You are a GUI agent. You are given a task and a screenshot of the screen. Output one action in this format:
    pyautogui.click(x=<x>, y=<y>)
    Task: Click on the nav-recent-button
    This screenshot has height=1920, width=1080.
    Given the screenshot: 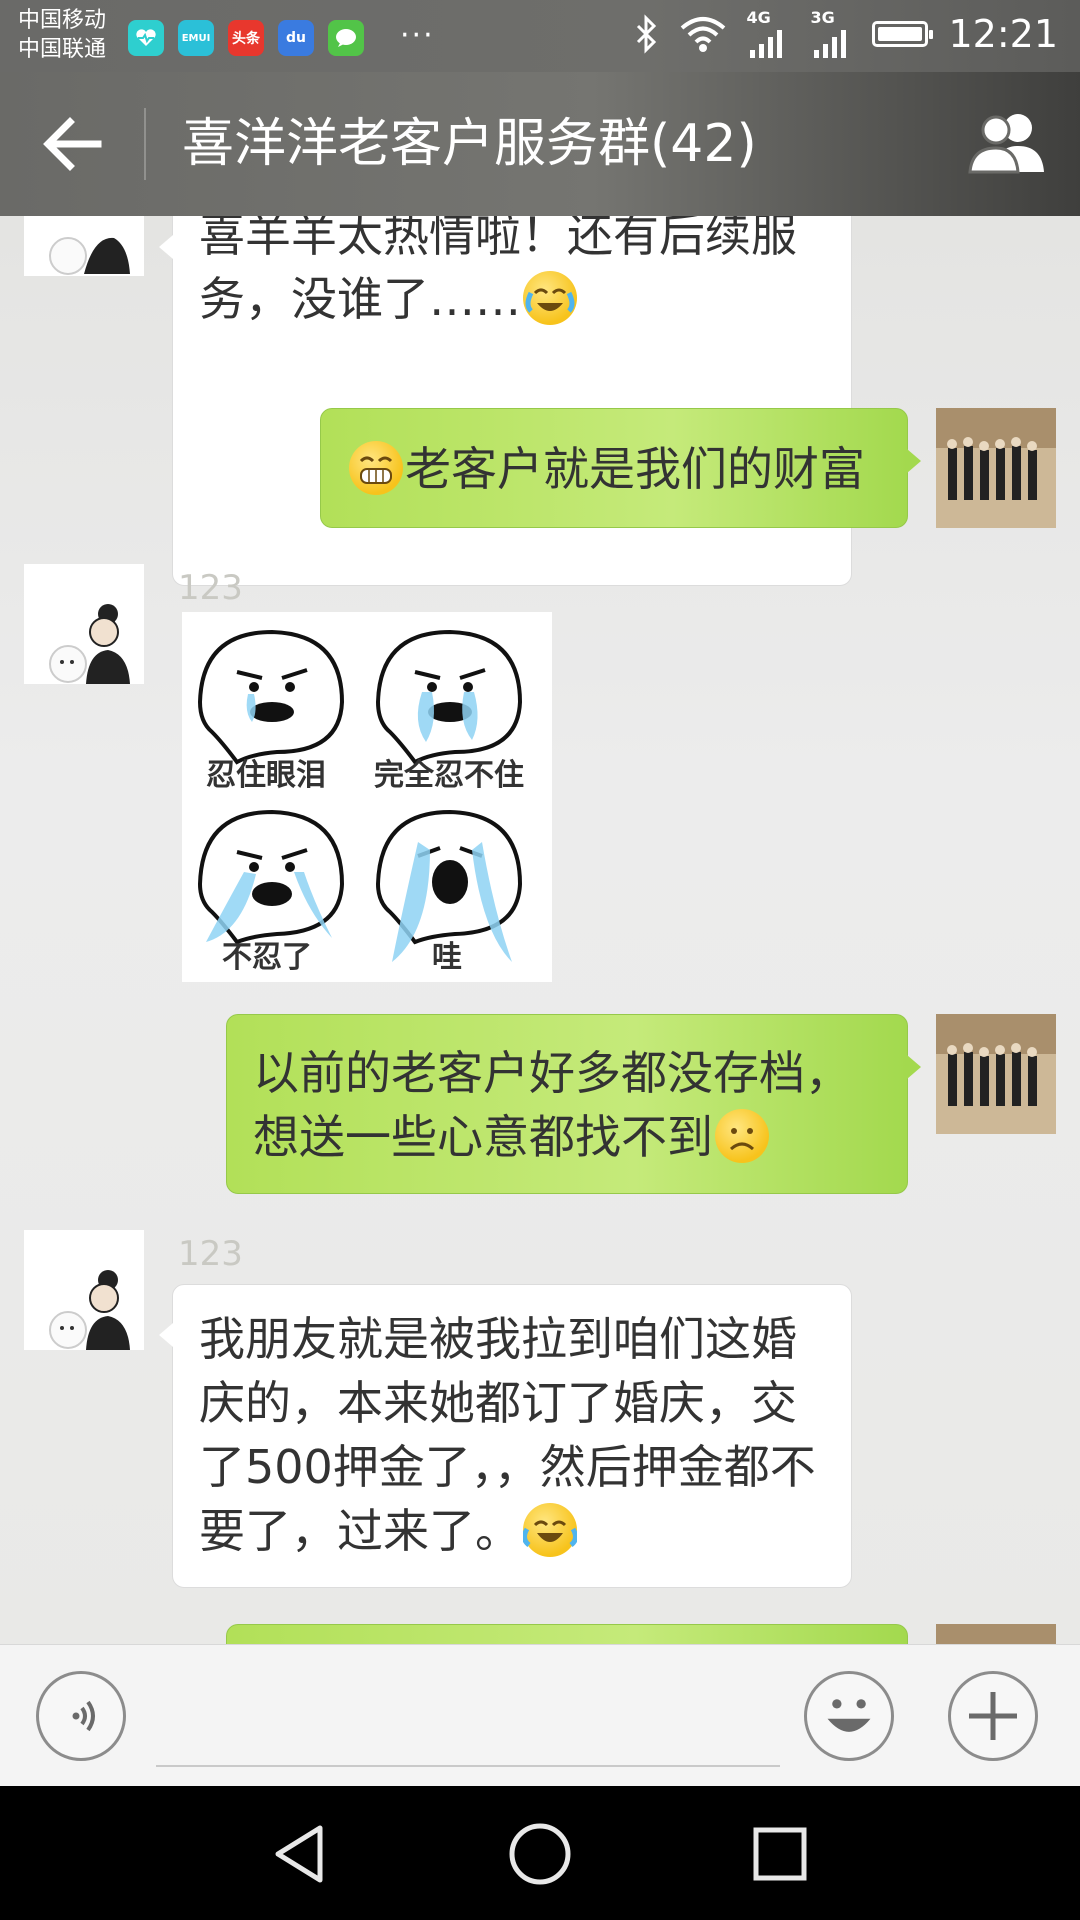 What is the action you would take?
    pyautogui.click(x=780, y=1854)
    